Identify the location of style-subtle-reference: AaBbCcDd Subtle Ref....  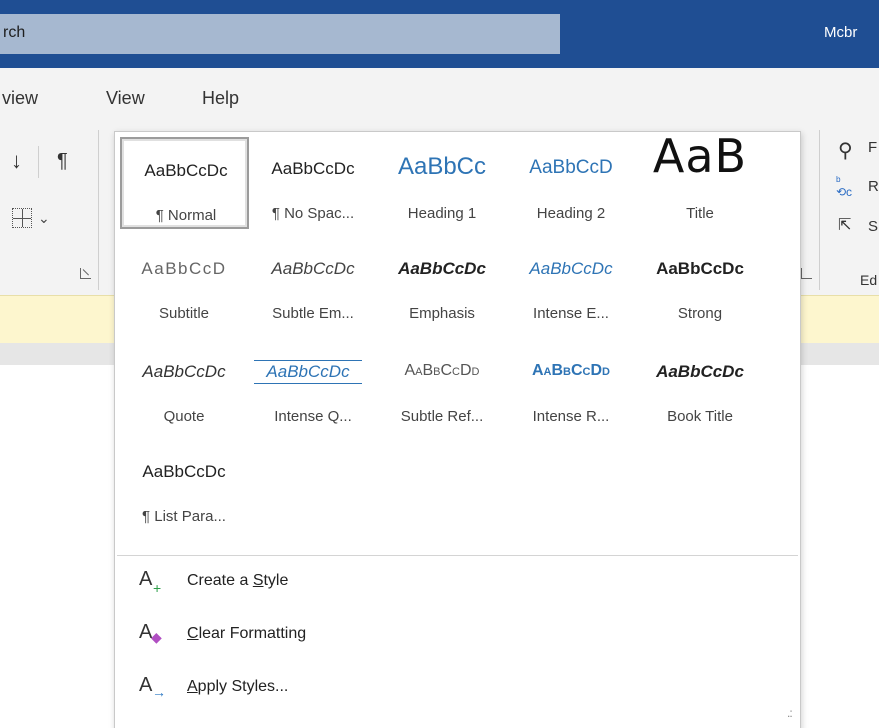
(442, 386).